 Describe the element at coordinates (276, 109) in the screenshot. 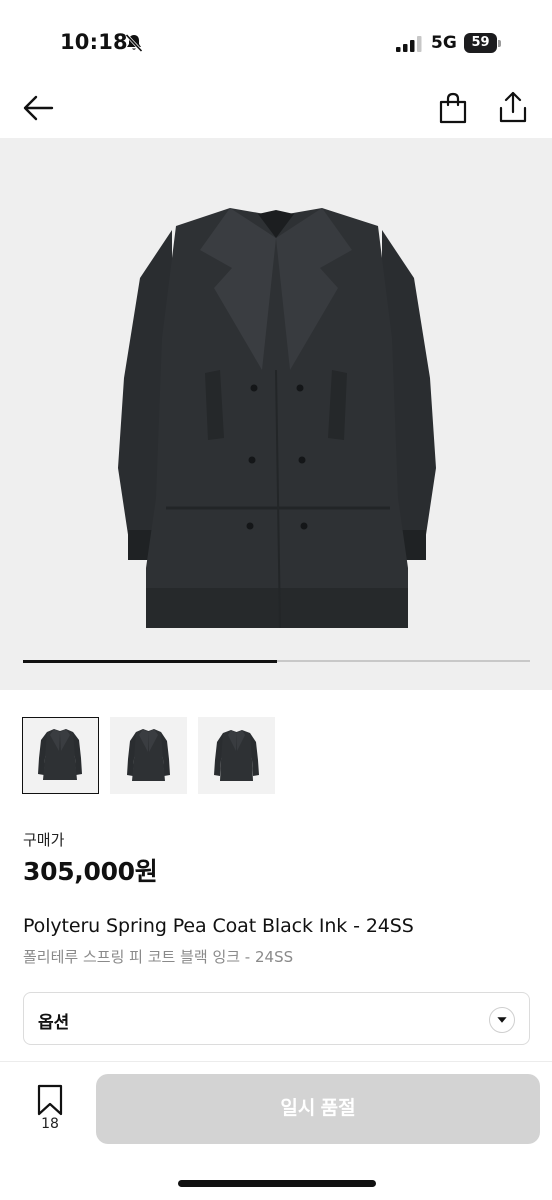

I see `nav-bar` at that location.